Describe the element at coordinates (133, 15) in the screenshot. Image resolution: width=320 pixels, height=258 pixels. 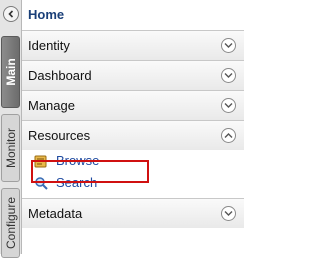
I see `home-link: Home` at that location.